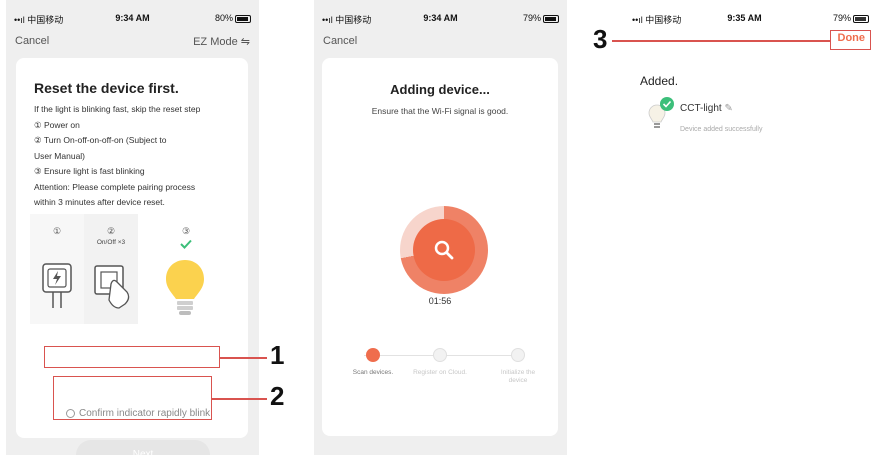 The width and height of the screenshot is (871, 455). Describe the element at coordinates (721, 129) in the screenshot. I see `device-status: Device added successfully` at that location.